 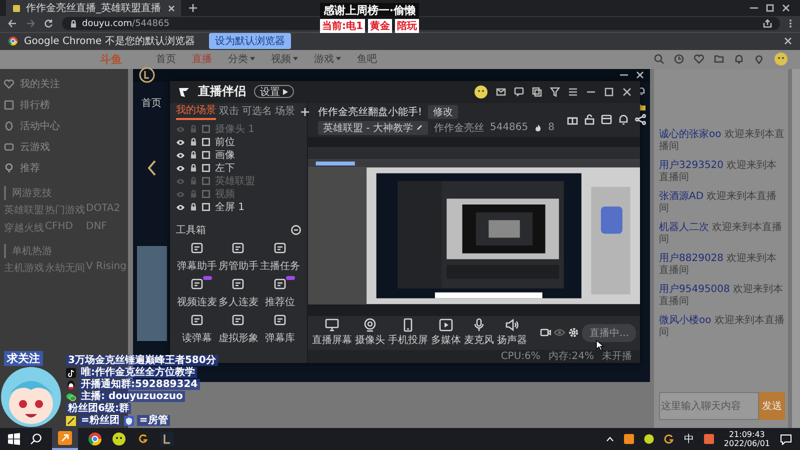 What do you see at coordinates (66, 125) in the screenshot?
I see `sidebar-item: 活动中心` at bounding box center [66, 125].